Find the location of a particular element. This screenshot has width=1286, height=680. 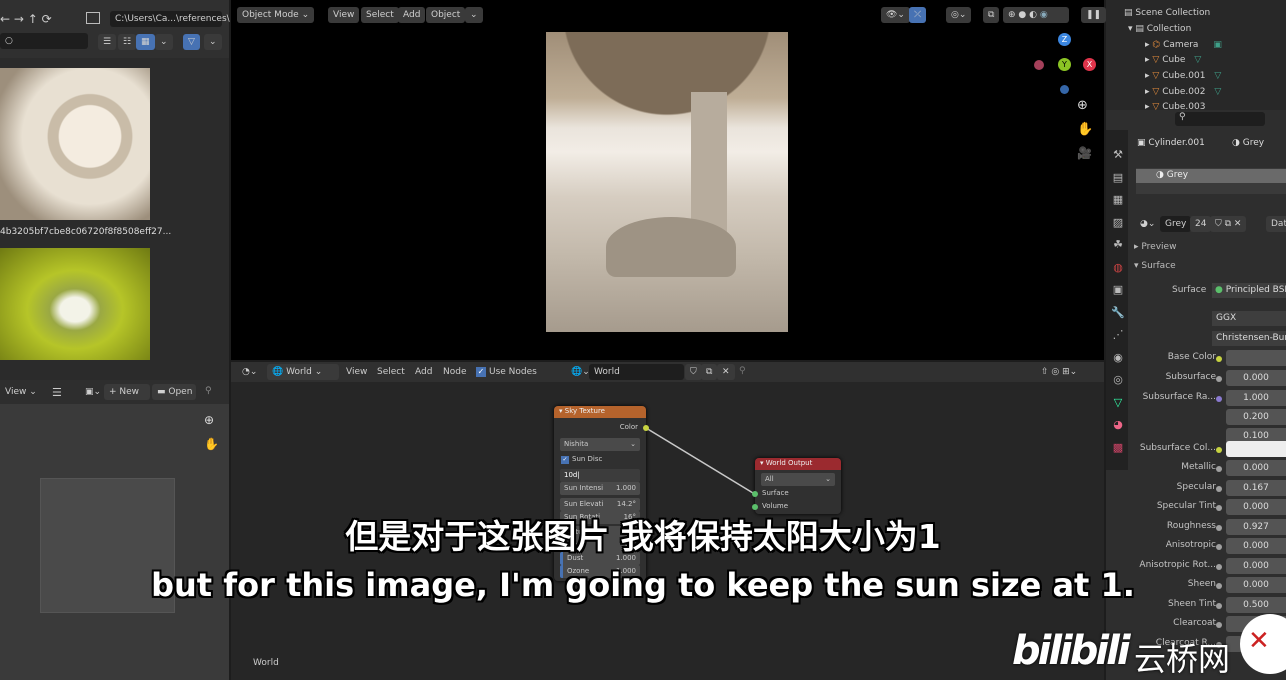

property-row: Metallic 0.000 is located at coordinates (1207, 468).